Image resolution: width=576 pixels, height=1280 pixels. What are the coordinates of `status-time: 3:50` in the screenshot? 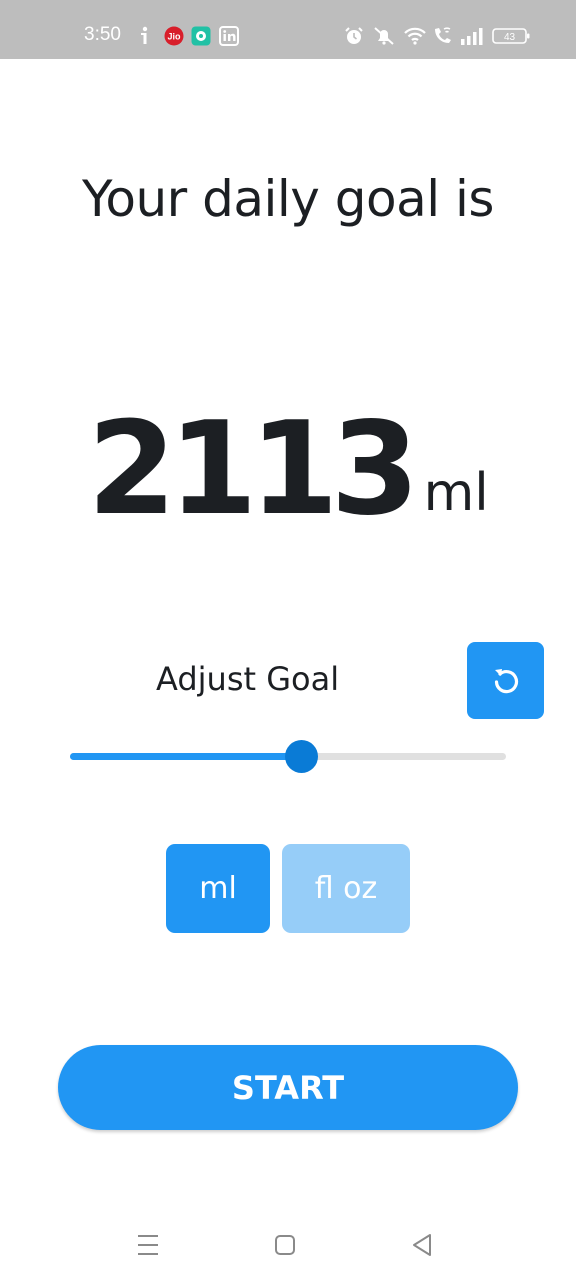 It's located at (102, 34).